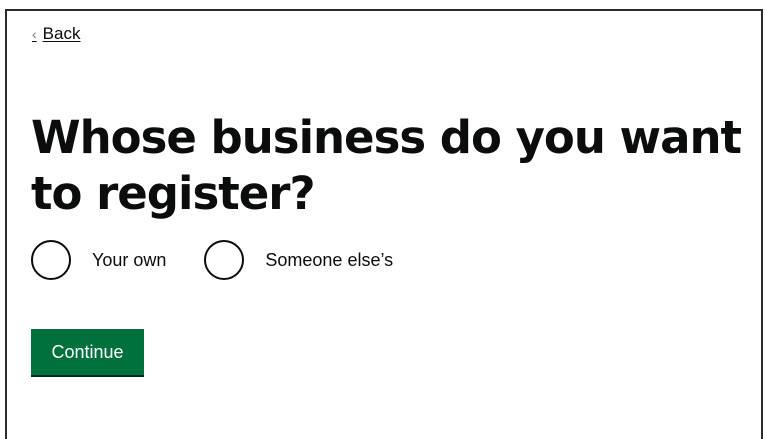 Image resolution: width=765 pixels, height=439 pixels. I want to click on back-link: ‹ Back, so click(56, 34).